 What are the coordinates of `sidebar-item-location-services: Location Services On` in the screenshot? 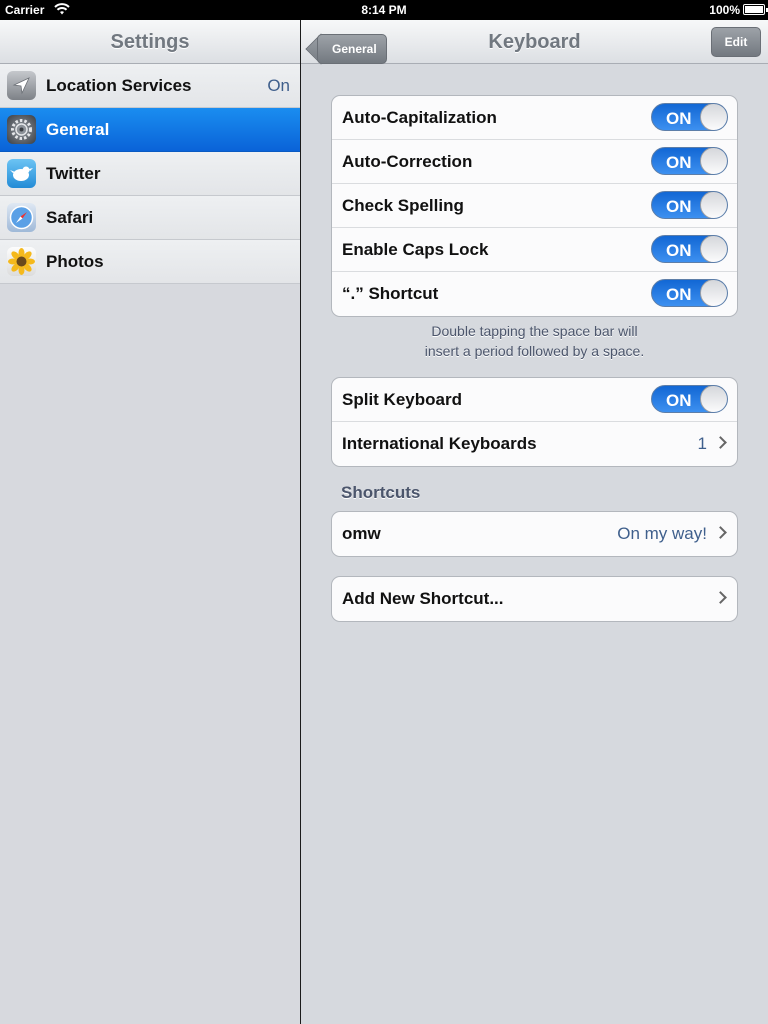 It's located at (150, 86).